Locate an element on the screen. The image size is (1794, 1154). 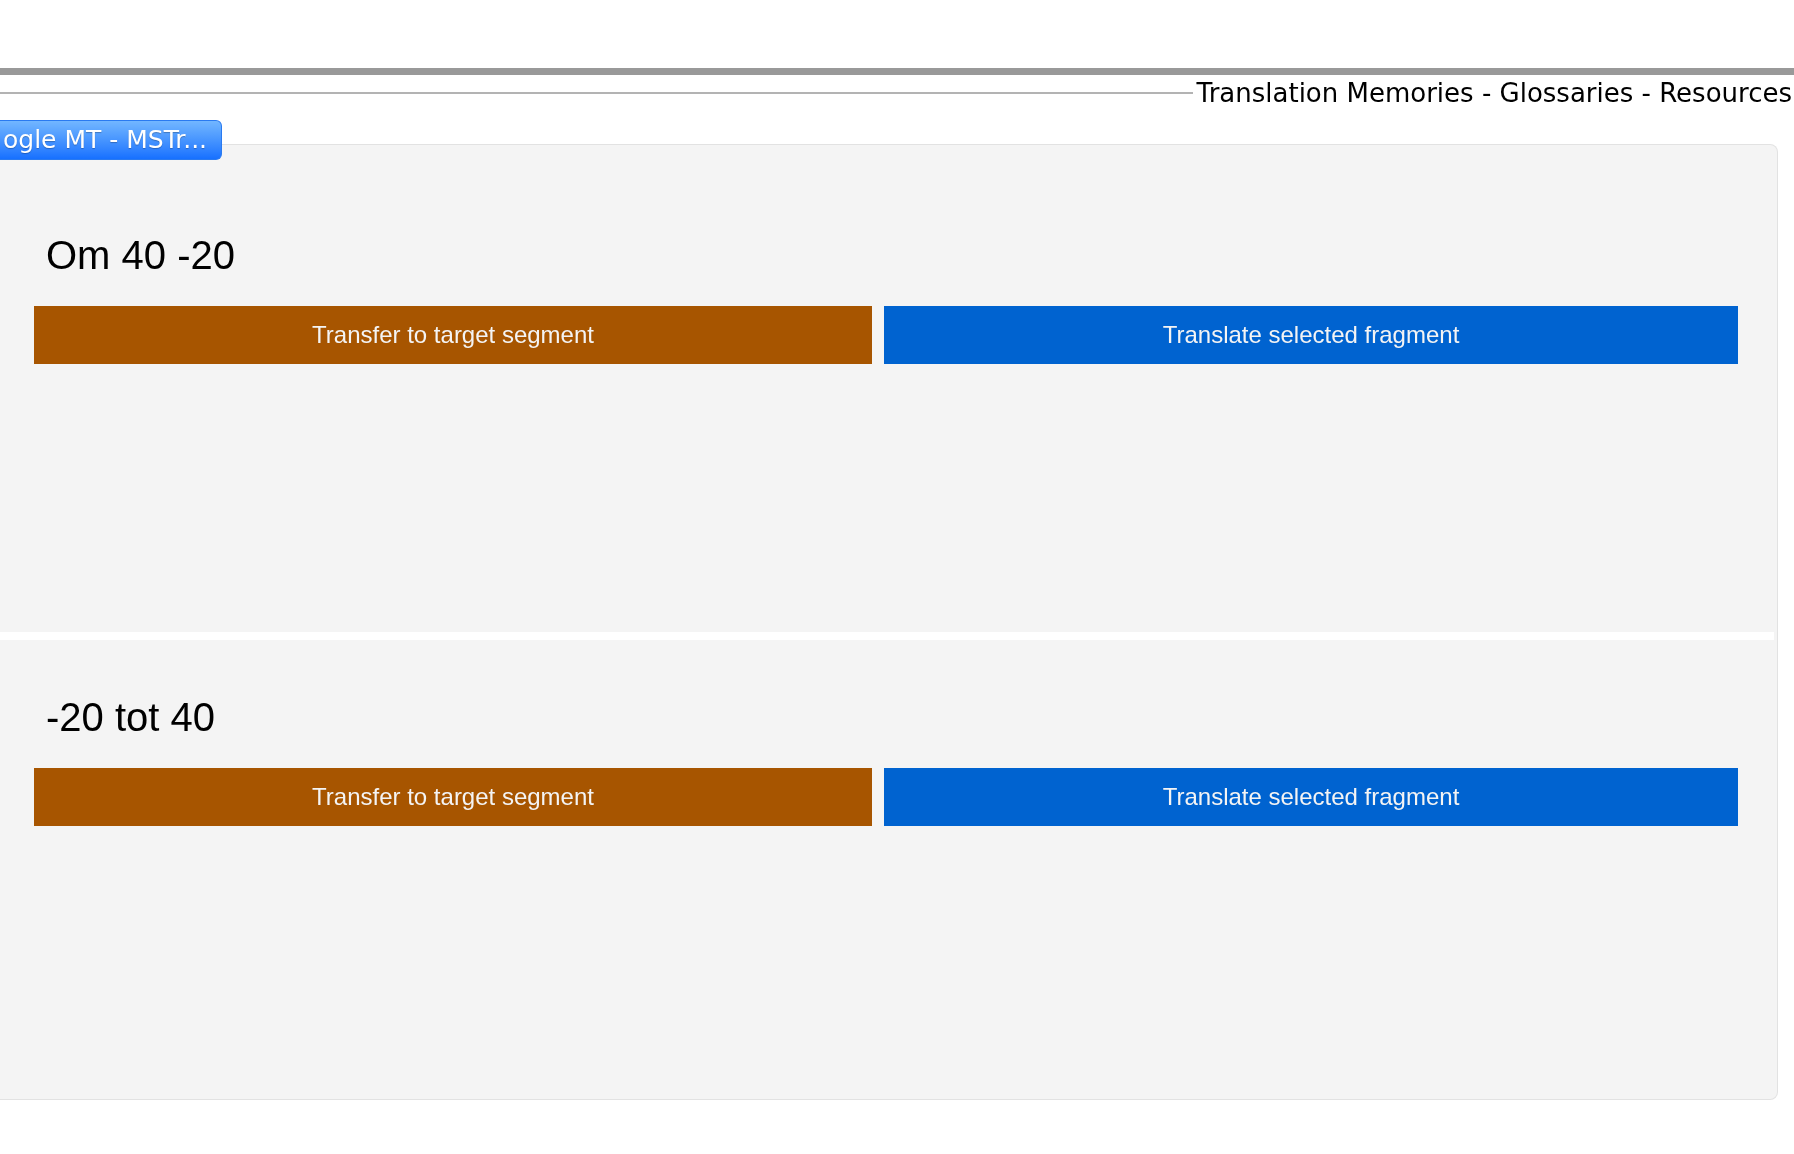
splitter-bar is located at coordinates (897, 71).